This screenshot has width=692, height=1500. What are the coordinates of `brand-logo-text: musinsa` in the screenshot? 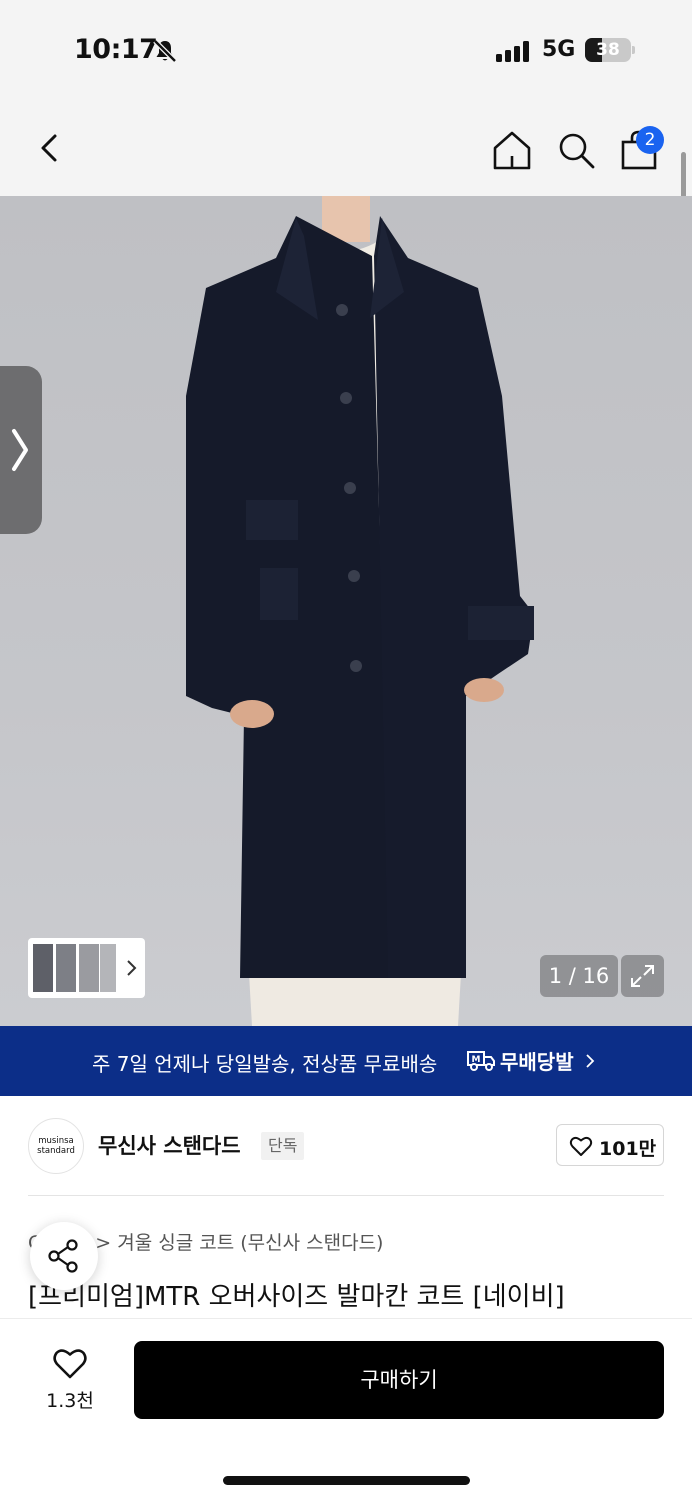 It's located at (56, 1141).